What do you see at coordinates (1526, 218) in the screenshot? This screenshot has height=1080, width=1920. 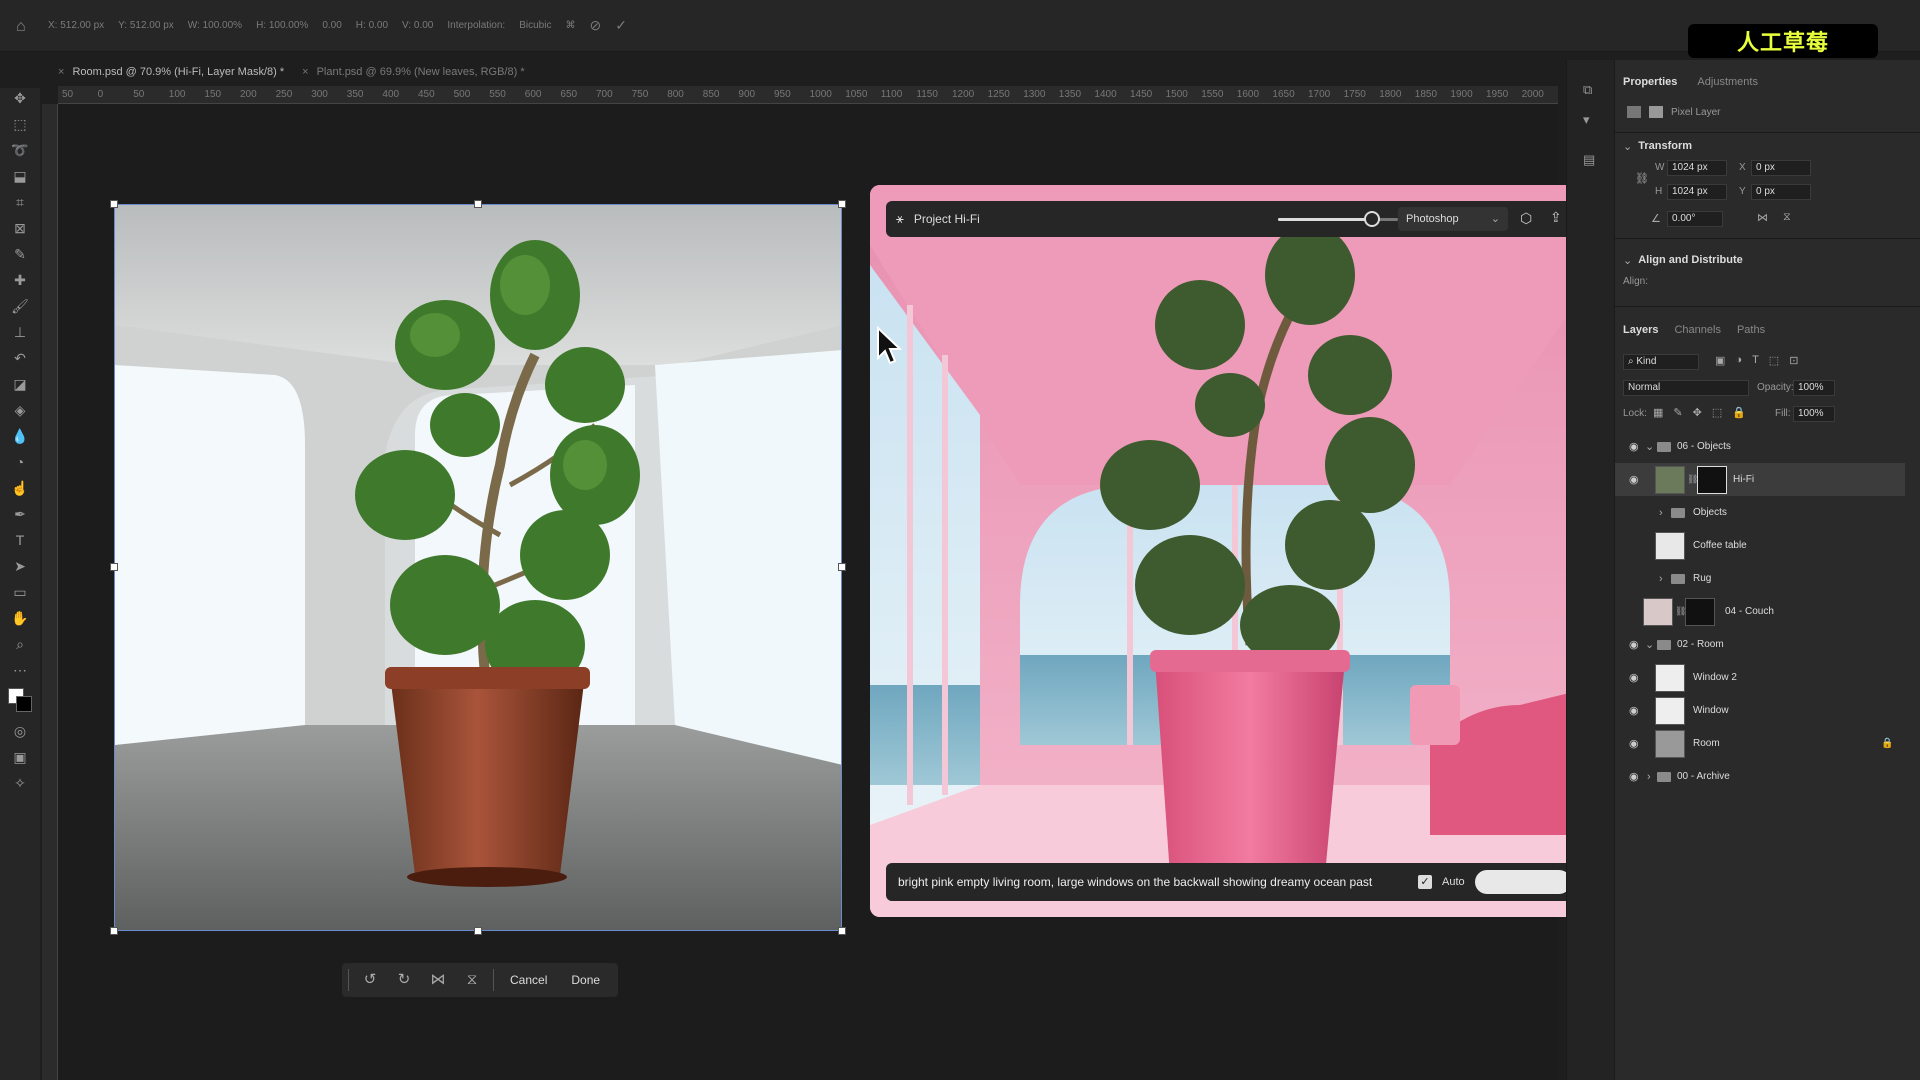 I see `settings-hex-icon: ⬡` at bounding box center [1526, 218].